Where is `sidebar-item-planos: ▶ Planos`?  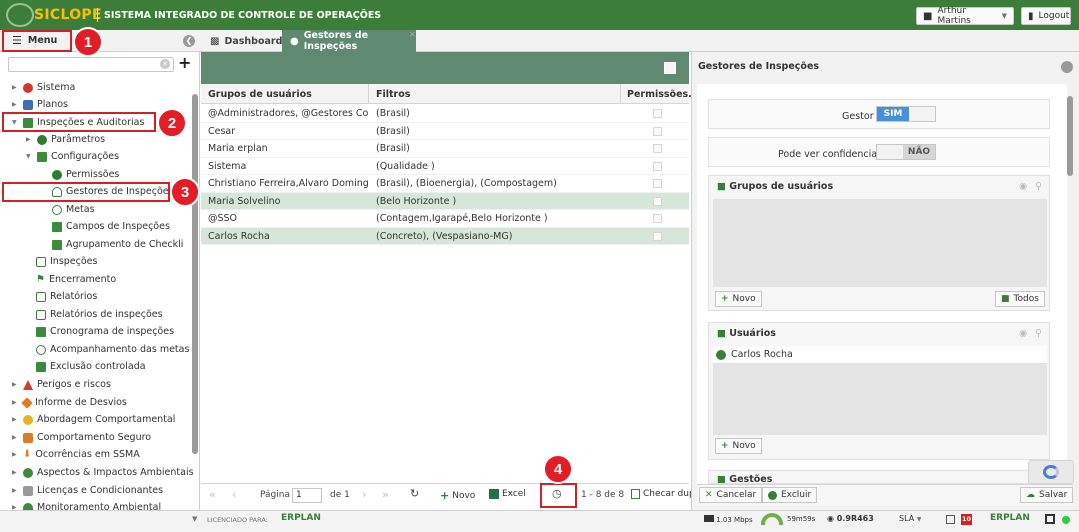
sidebar-item-planos: ▶ Planos is located at coordinates (40, 104).